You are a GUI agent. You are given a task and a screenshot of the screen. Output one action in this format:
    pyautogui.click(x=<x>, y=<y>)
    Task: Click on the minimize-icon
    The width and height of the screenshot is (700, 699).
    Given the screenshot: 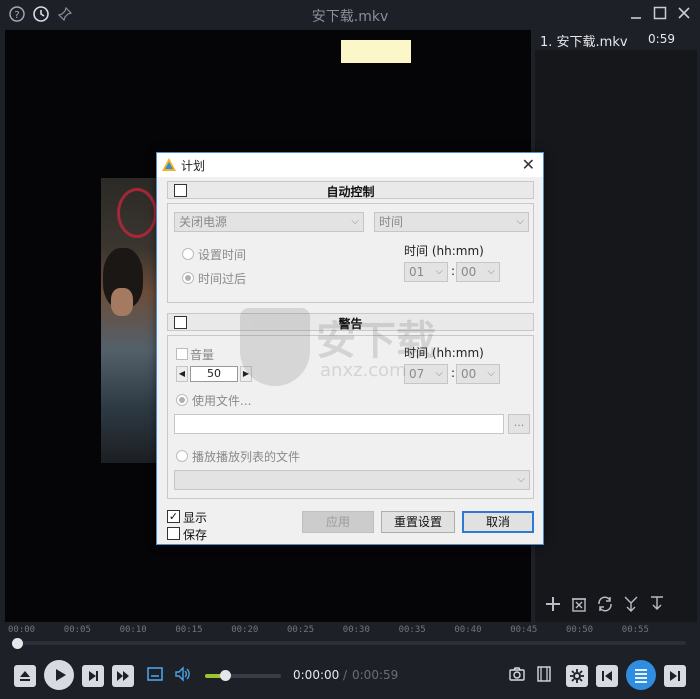 What is the action you would take?
    pyautogui.click(x=636, y=15)
    